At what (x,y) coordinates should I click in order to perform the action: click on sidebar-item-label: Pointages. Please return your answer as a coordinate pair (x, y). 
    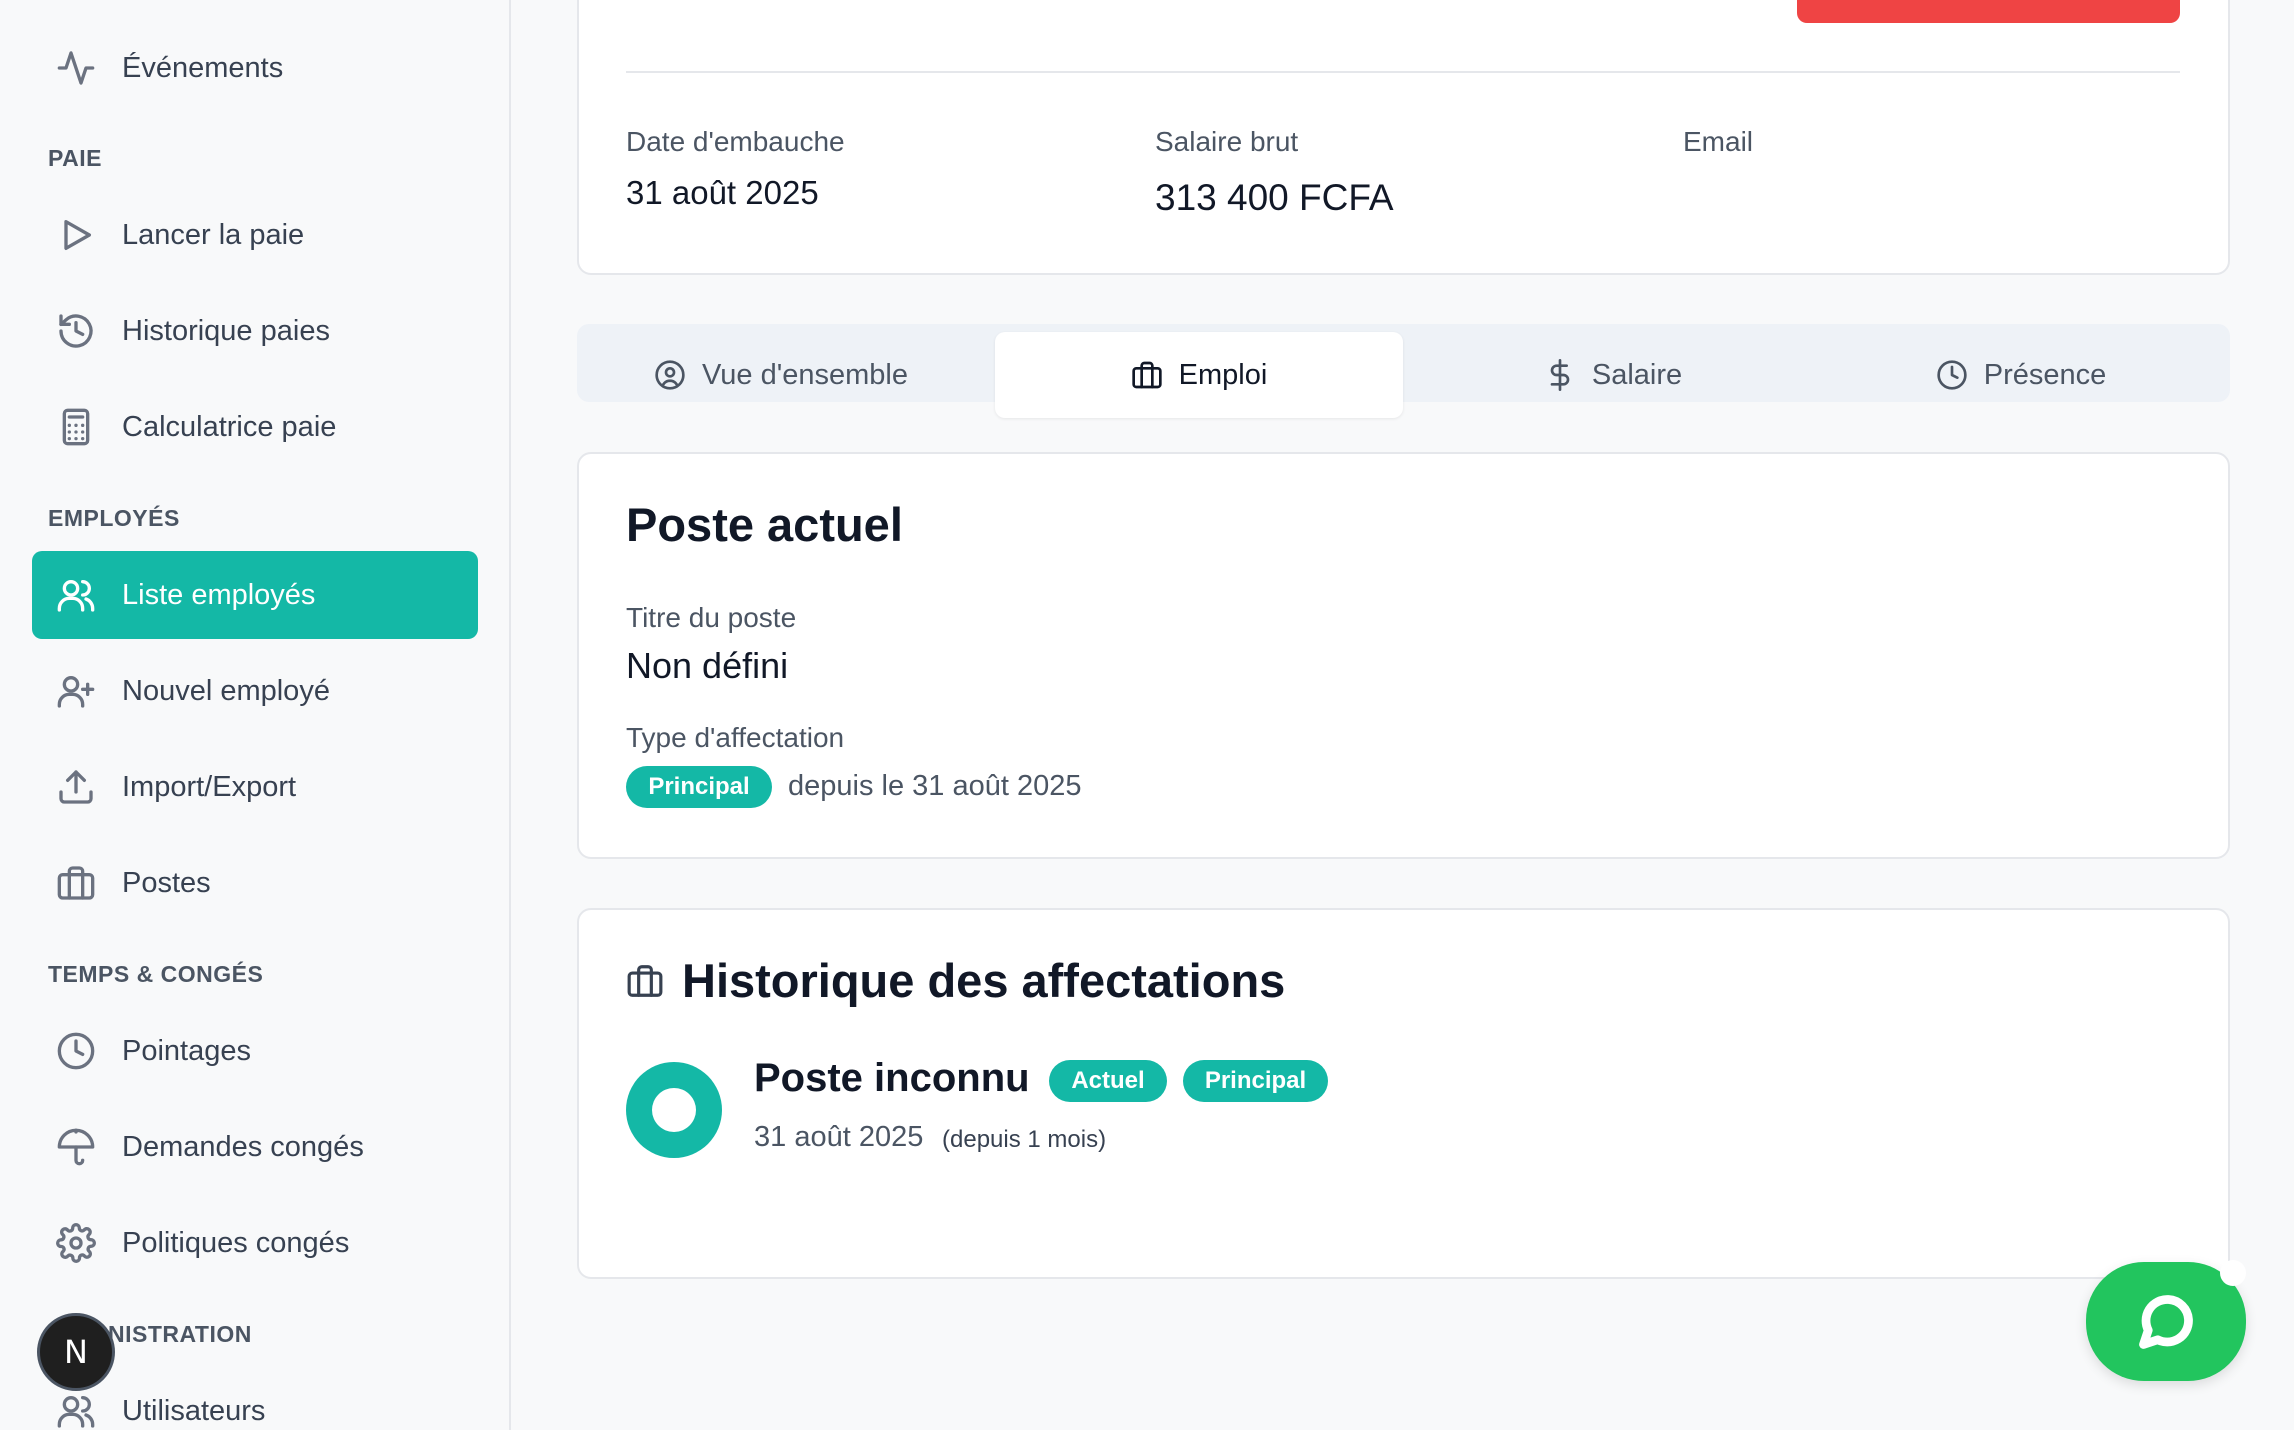
    Looking at the image, I should click on (186, 1050).